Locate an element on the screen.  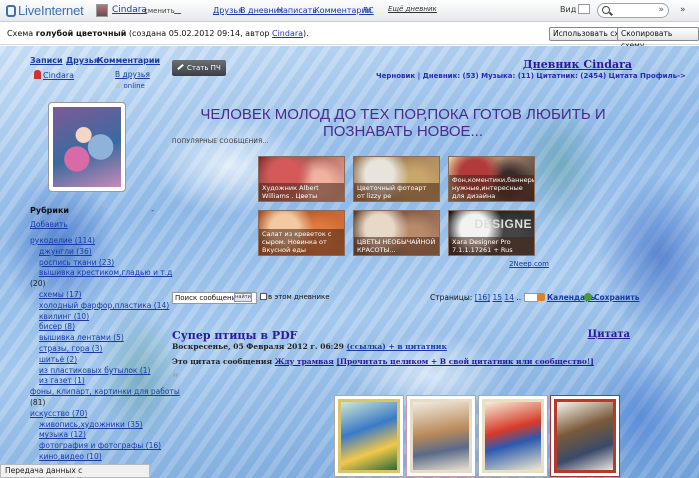
sidebar-nav-comments: Комментарии is located at coordinates (128, 60).